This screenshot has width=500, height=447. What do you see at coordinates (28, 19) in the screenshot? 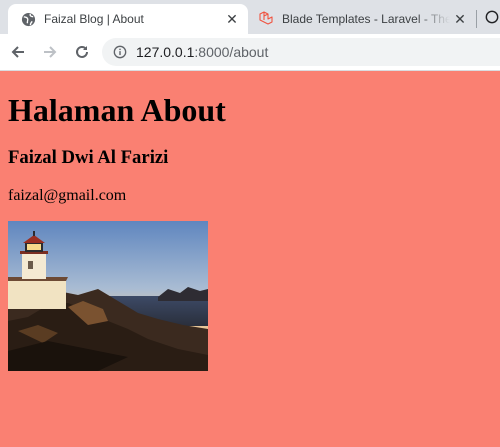
I see `globe-icon` at bounding box center [28, 19].